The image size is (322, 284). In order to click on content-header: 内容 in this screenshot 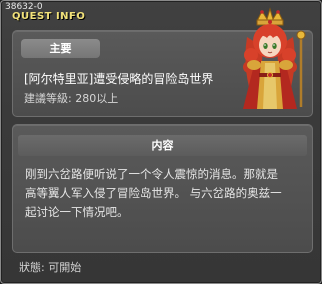, I will do `click(162, 145)`.